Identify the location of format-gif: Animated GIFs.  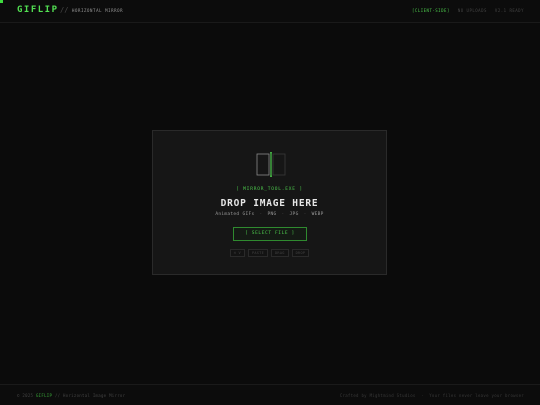
(235, 214).